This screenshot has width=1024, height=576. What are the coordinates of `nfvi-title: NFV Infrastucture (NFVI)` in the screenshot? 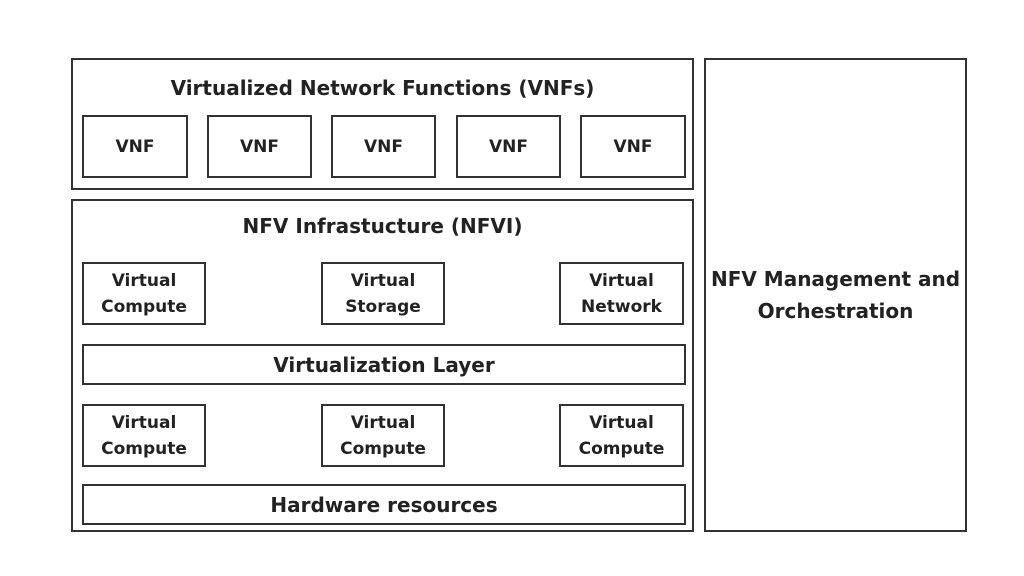 It's located at (382, 226).